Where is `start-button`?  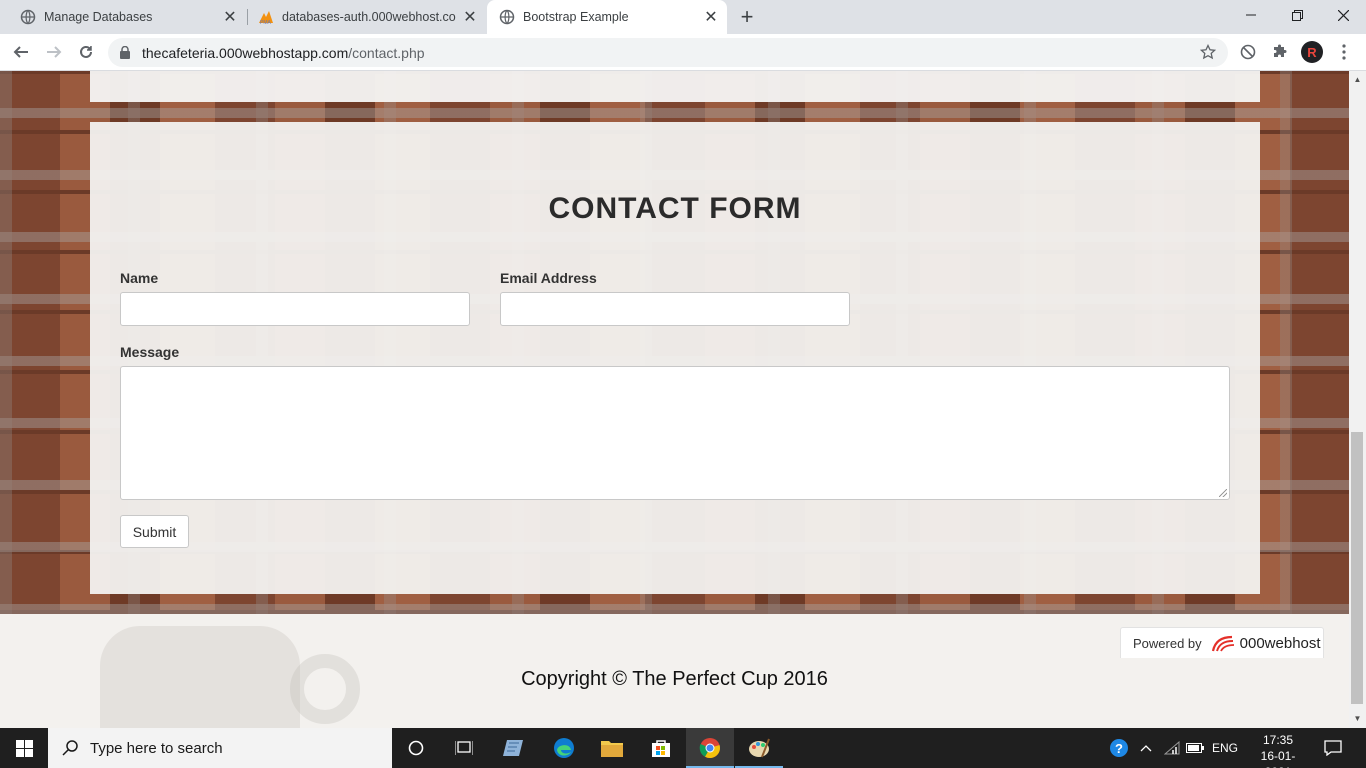
start-button is located at coordinates (24, 748).